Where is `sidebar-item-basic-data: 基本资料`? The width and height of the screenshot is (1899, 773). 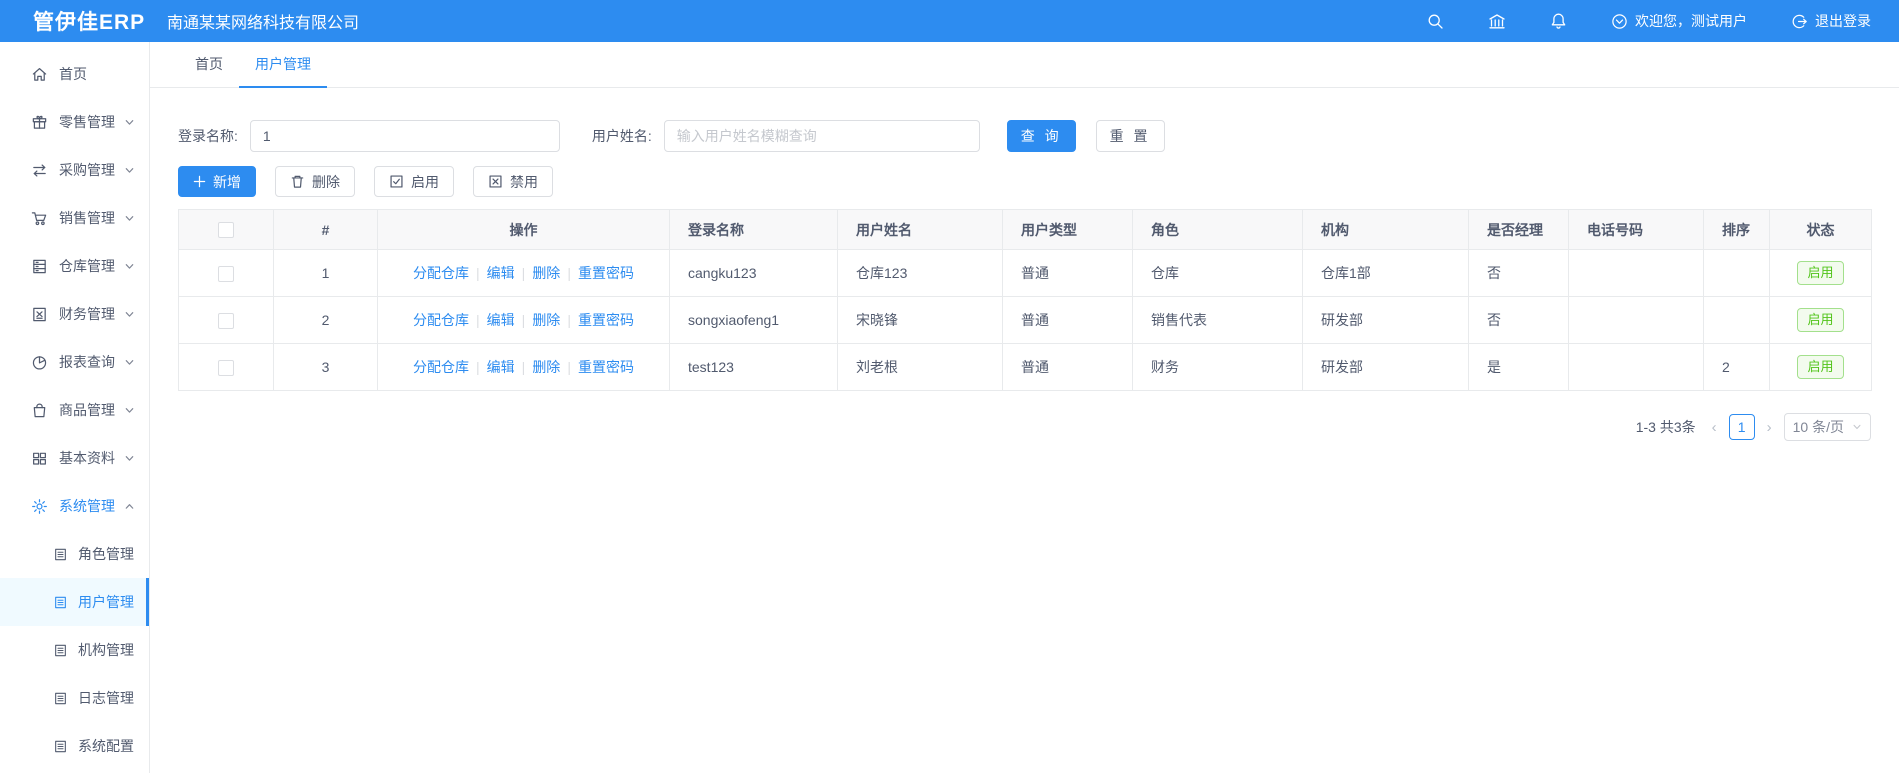 sidebar-item-basic-data: 基本资料 is located at coordinates (74, 458).